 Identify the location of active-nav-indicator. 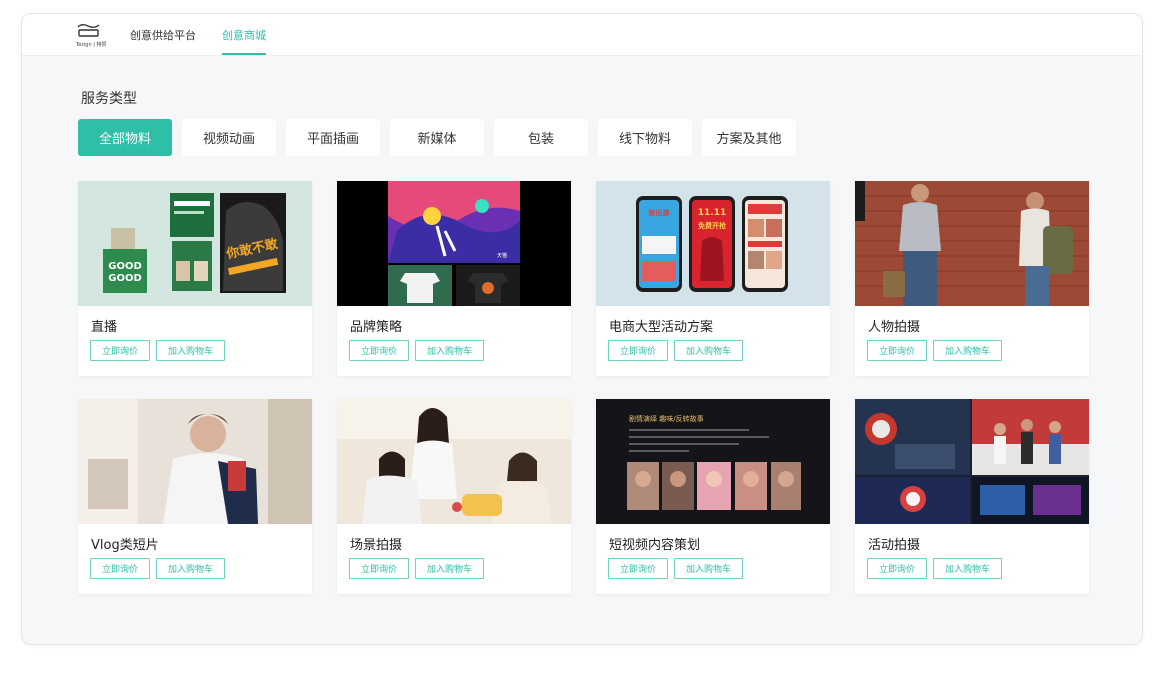
(244, 54).